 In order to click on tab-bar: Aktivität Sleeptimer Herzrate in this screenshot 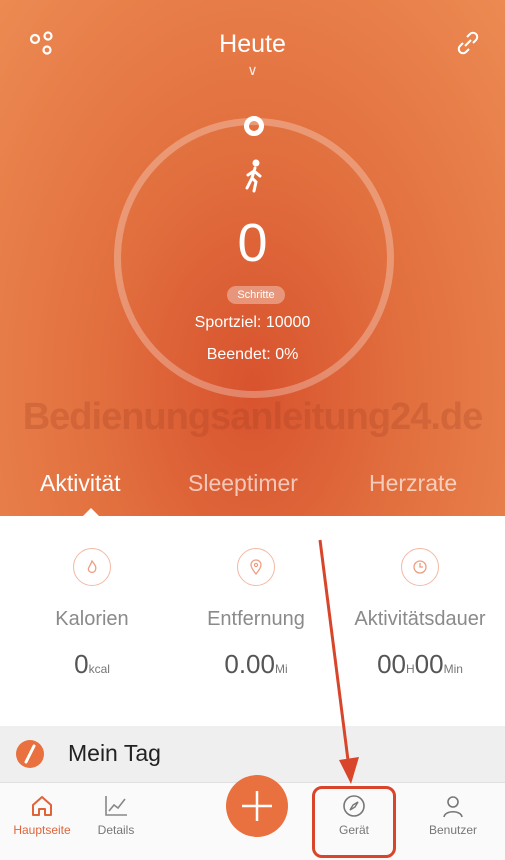, I will do `click(252, 490)`.